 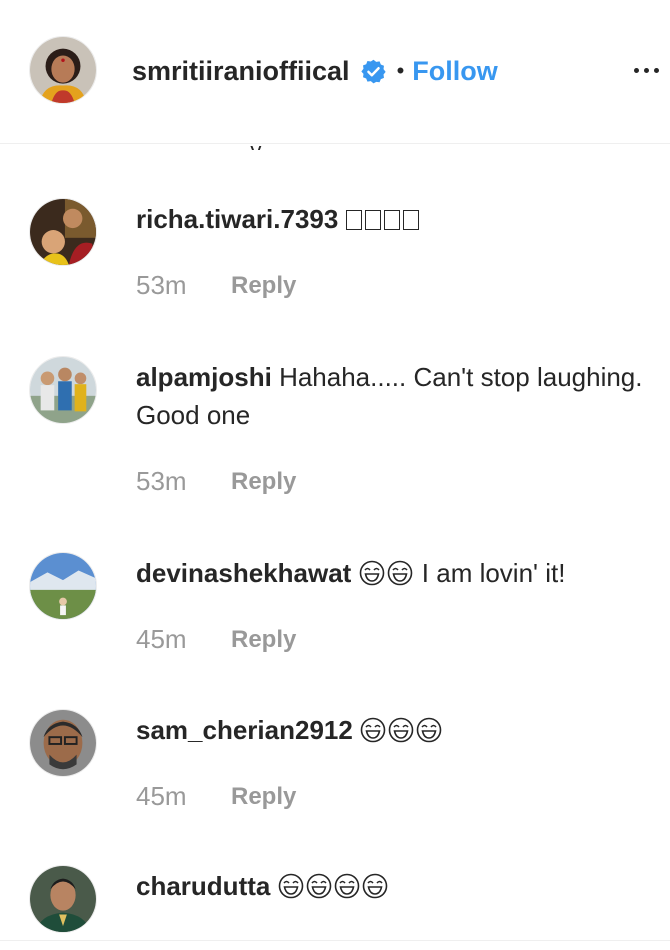 What do you see at coordinates (493, 573) in the screenshot?
I see `comment-body: I am lovin' it!` at bounding box center [493, 573].